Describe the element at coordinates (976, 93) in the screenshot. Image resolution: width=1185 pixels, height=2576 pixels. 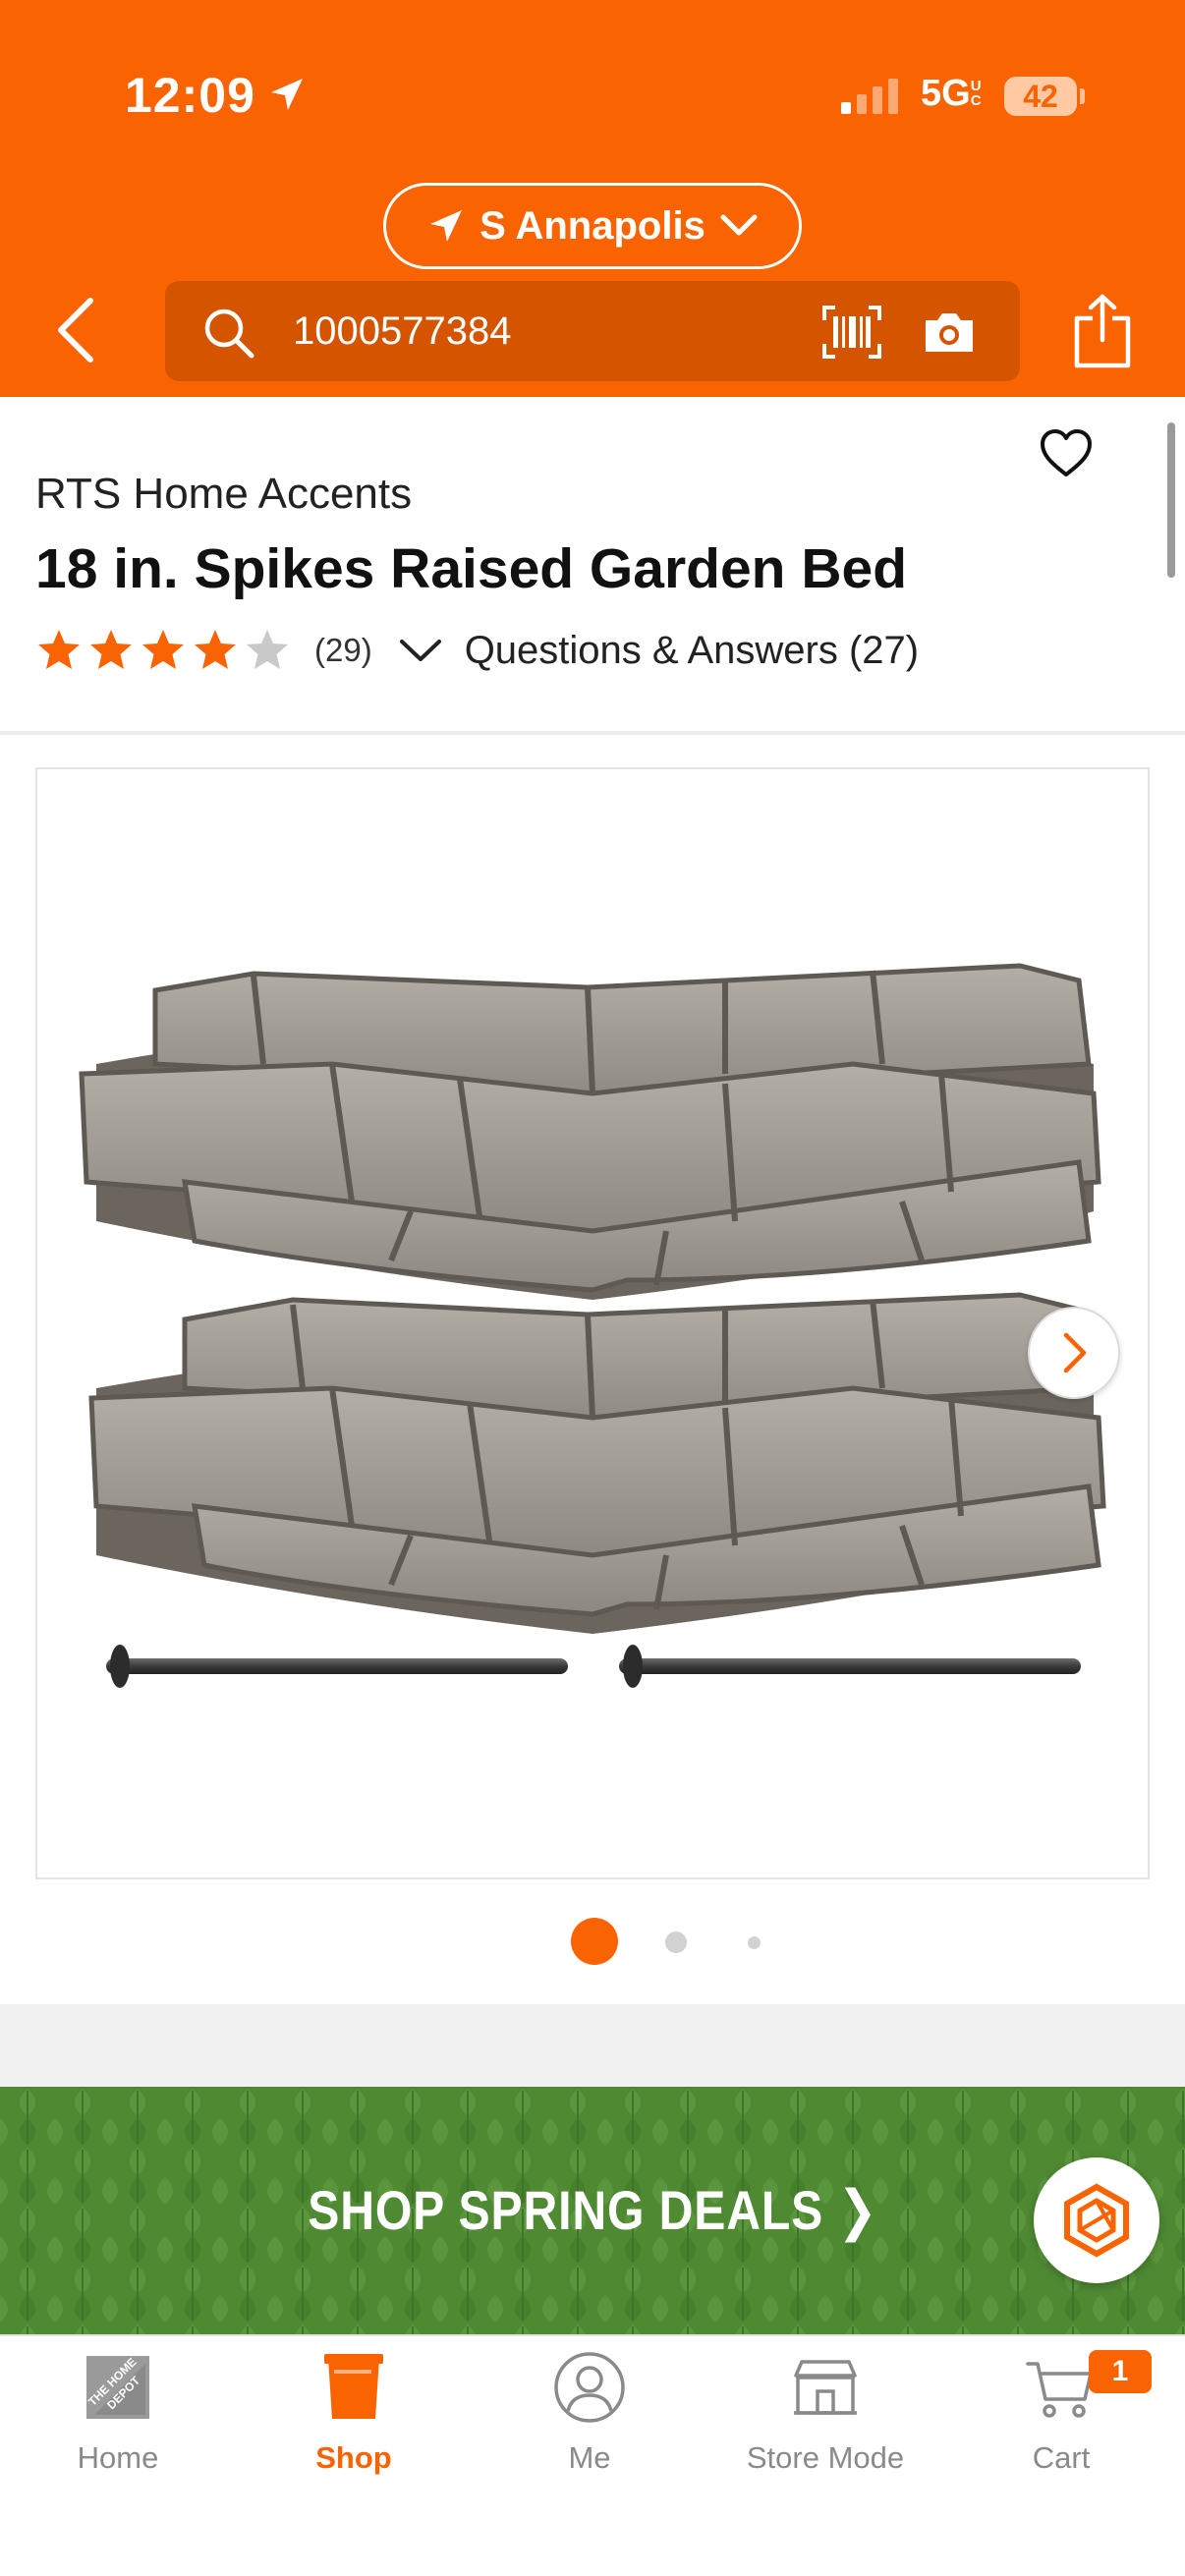
I see `network-superscript: UC` at that location.